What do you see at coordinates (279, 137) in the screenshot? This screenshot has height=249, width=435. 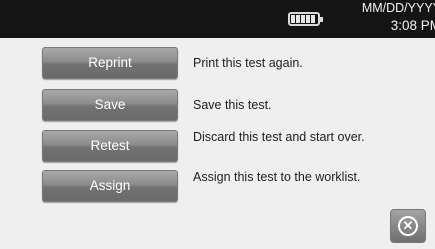 I see `retest-description: Discard this test and start over.` at bounding box center [279, 137].